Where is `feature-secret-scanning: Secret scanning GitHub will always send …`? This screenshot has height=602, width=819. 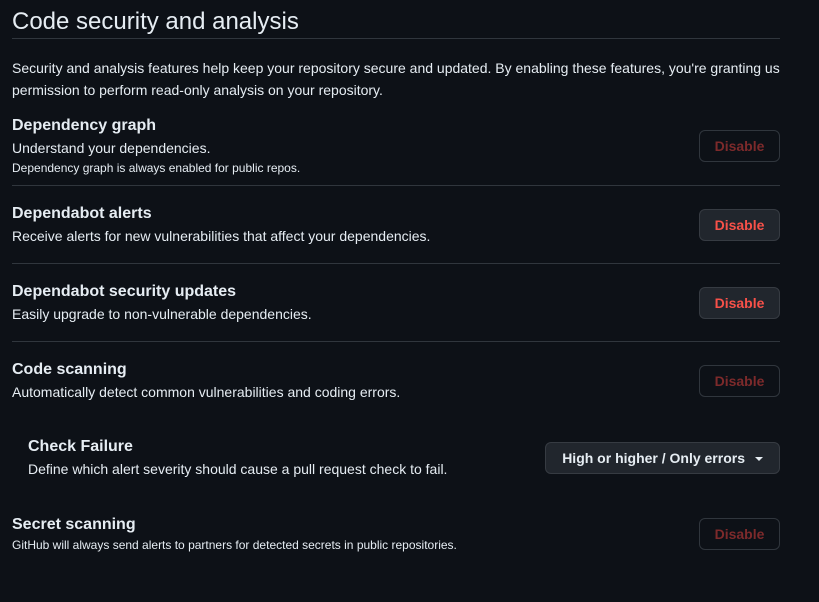
feature-secret-scanning: Secret scanning GitHub will always send … is located at coordinates (396, 534).